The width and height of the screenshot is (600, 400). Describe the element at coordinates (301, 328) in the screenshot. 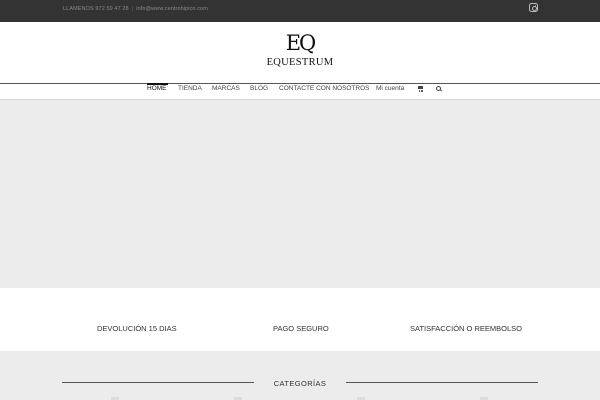

I see `feature-secure-payment: PAGO SEGURO` at that location.